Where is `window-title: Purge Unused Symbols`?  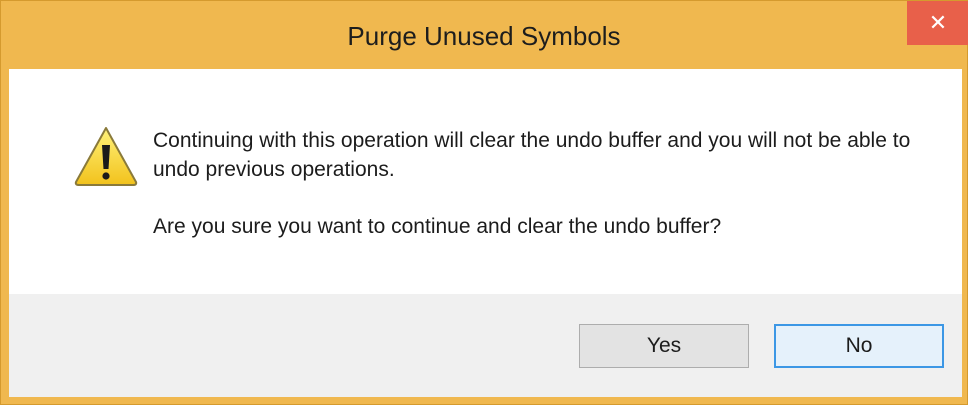 window-title: Purge Unused Symbols is located at coordinates (484, 36).